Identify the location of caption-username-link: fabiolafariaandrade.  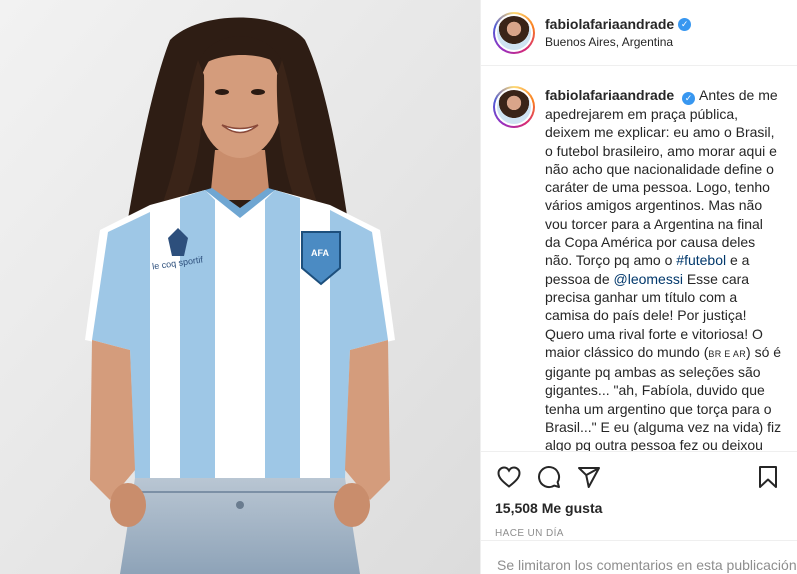
(609, 95).